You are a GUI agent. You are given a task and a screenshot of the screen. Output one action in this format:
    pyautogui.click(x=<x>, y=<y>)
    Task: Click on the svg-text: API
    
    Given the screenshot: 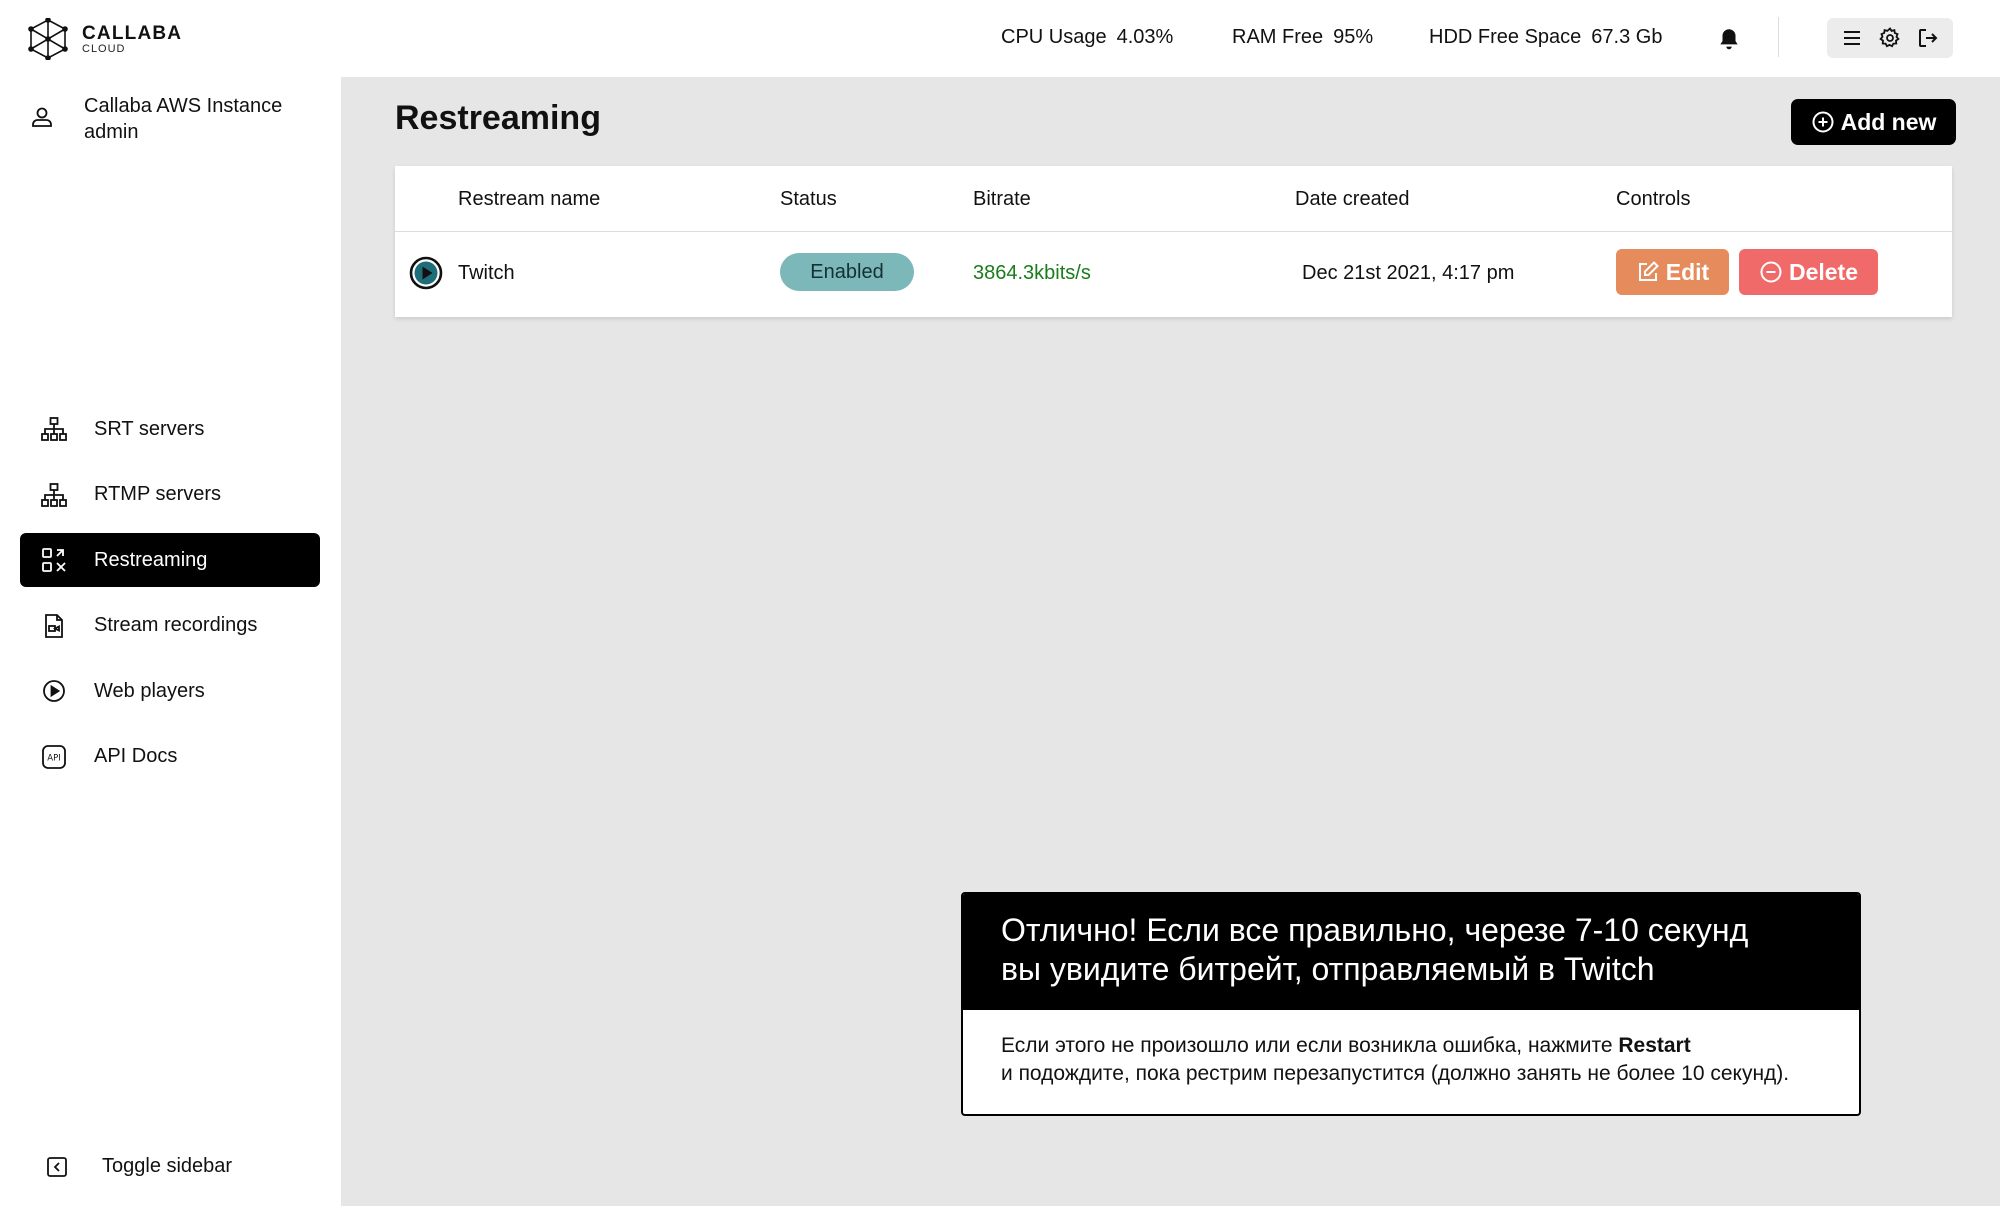 What is the action you would take?
    pyautogui.click(x=53, y=758)
    